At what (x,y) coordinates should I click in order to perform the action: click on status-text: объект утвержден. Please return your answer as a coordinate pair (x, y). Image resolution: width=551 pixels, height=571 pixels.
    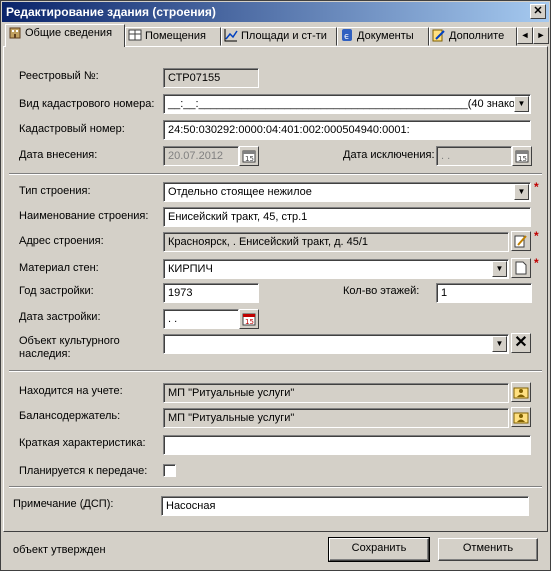
    Looking at the image, I should click on (59, 550).